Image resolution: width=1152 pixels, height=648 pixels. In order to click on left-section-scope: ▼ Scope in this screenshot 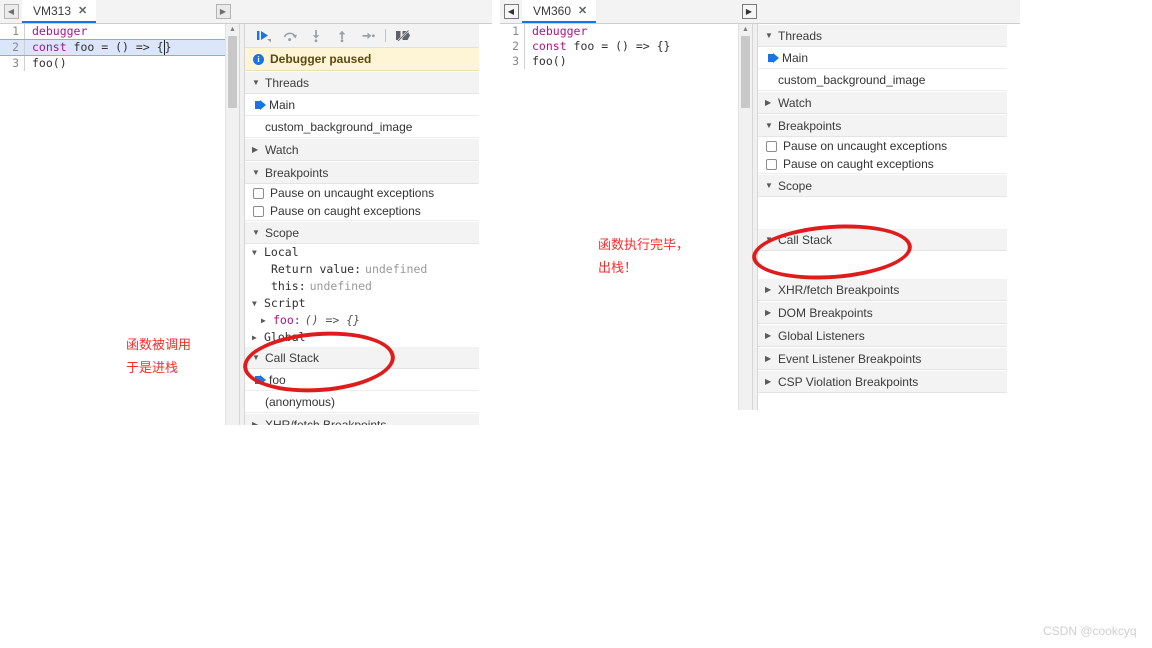, I will do `click(362, 232)`.